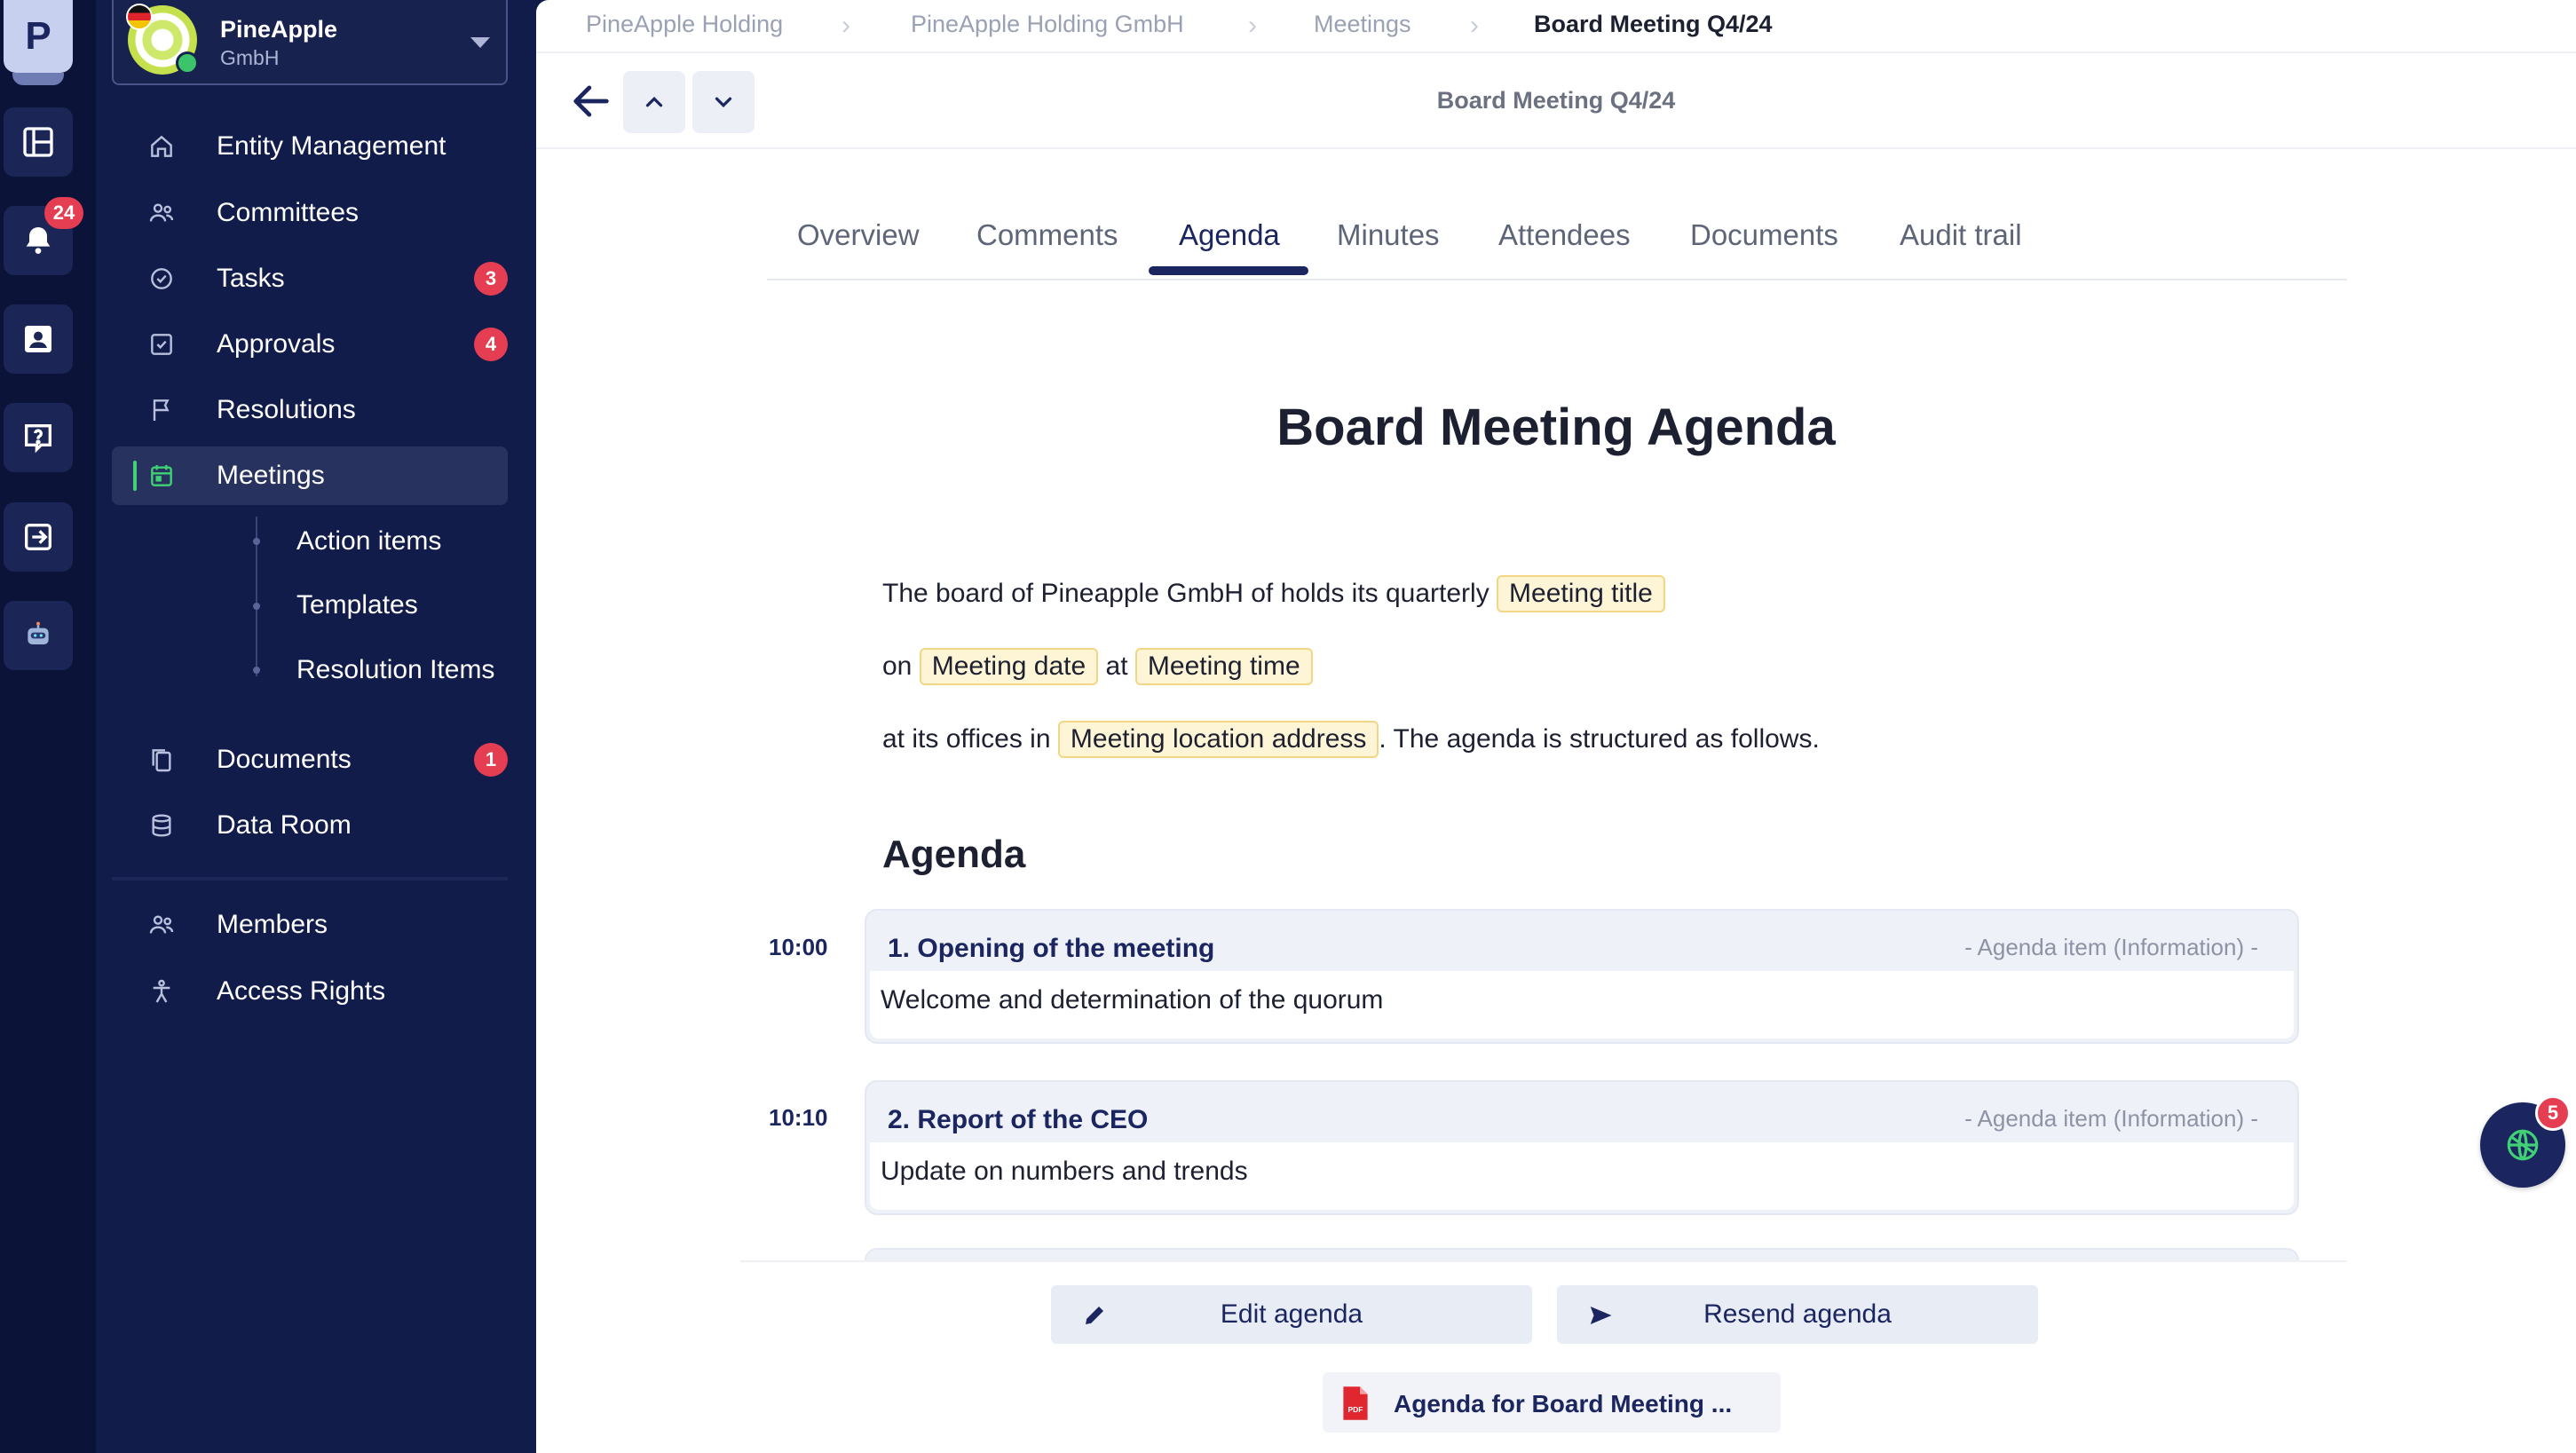 The width and height of the screenshot is (2576, 1453). Describe the element at coordinates (1557, 279) in the screenshot. I see `tabs-baseline` at that location.